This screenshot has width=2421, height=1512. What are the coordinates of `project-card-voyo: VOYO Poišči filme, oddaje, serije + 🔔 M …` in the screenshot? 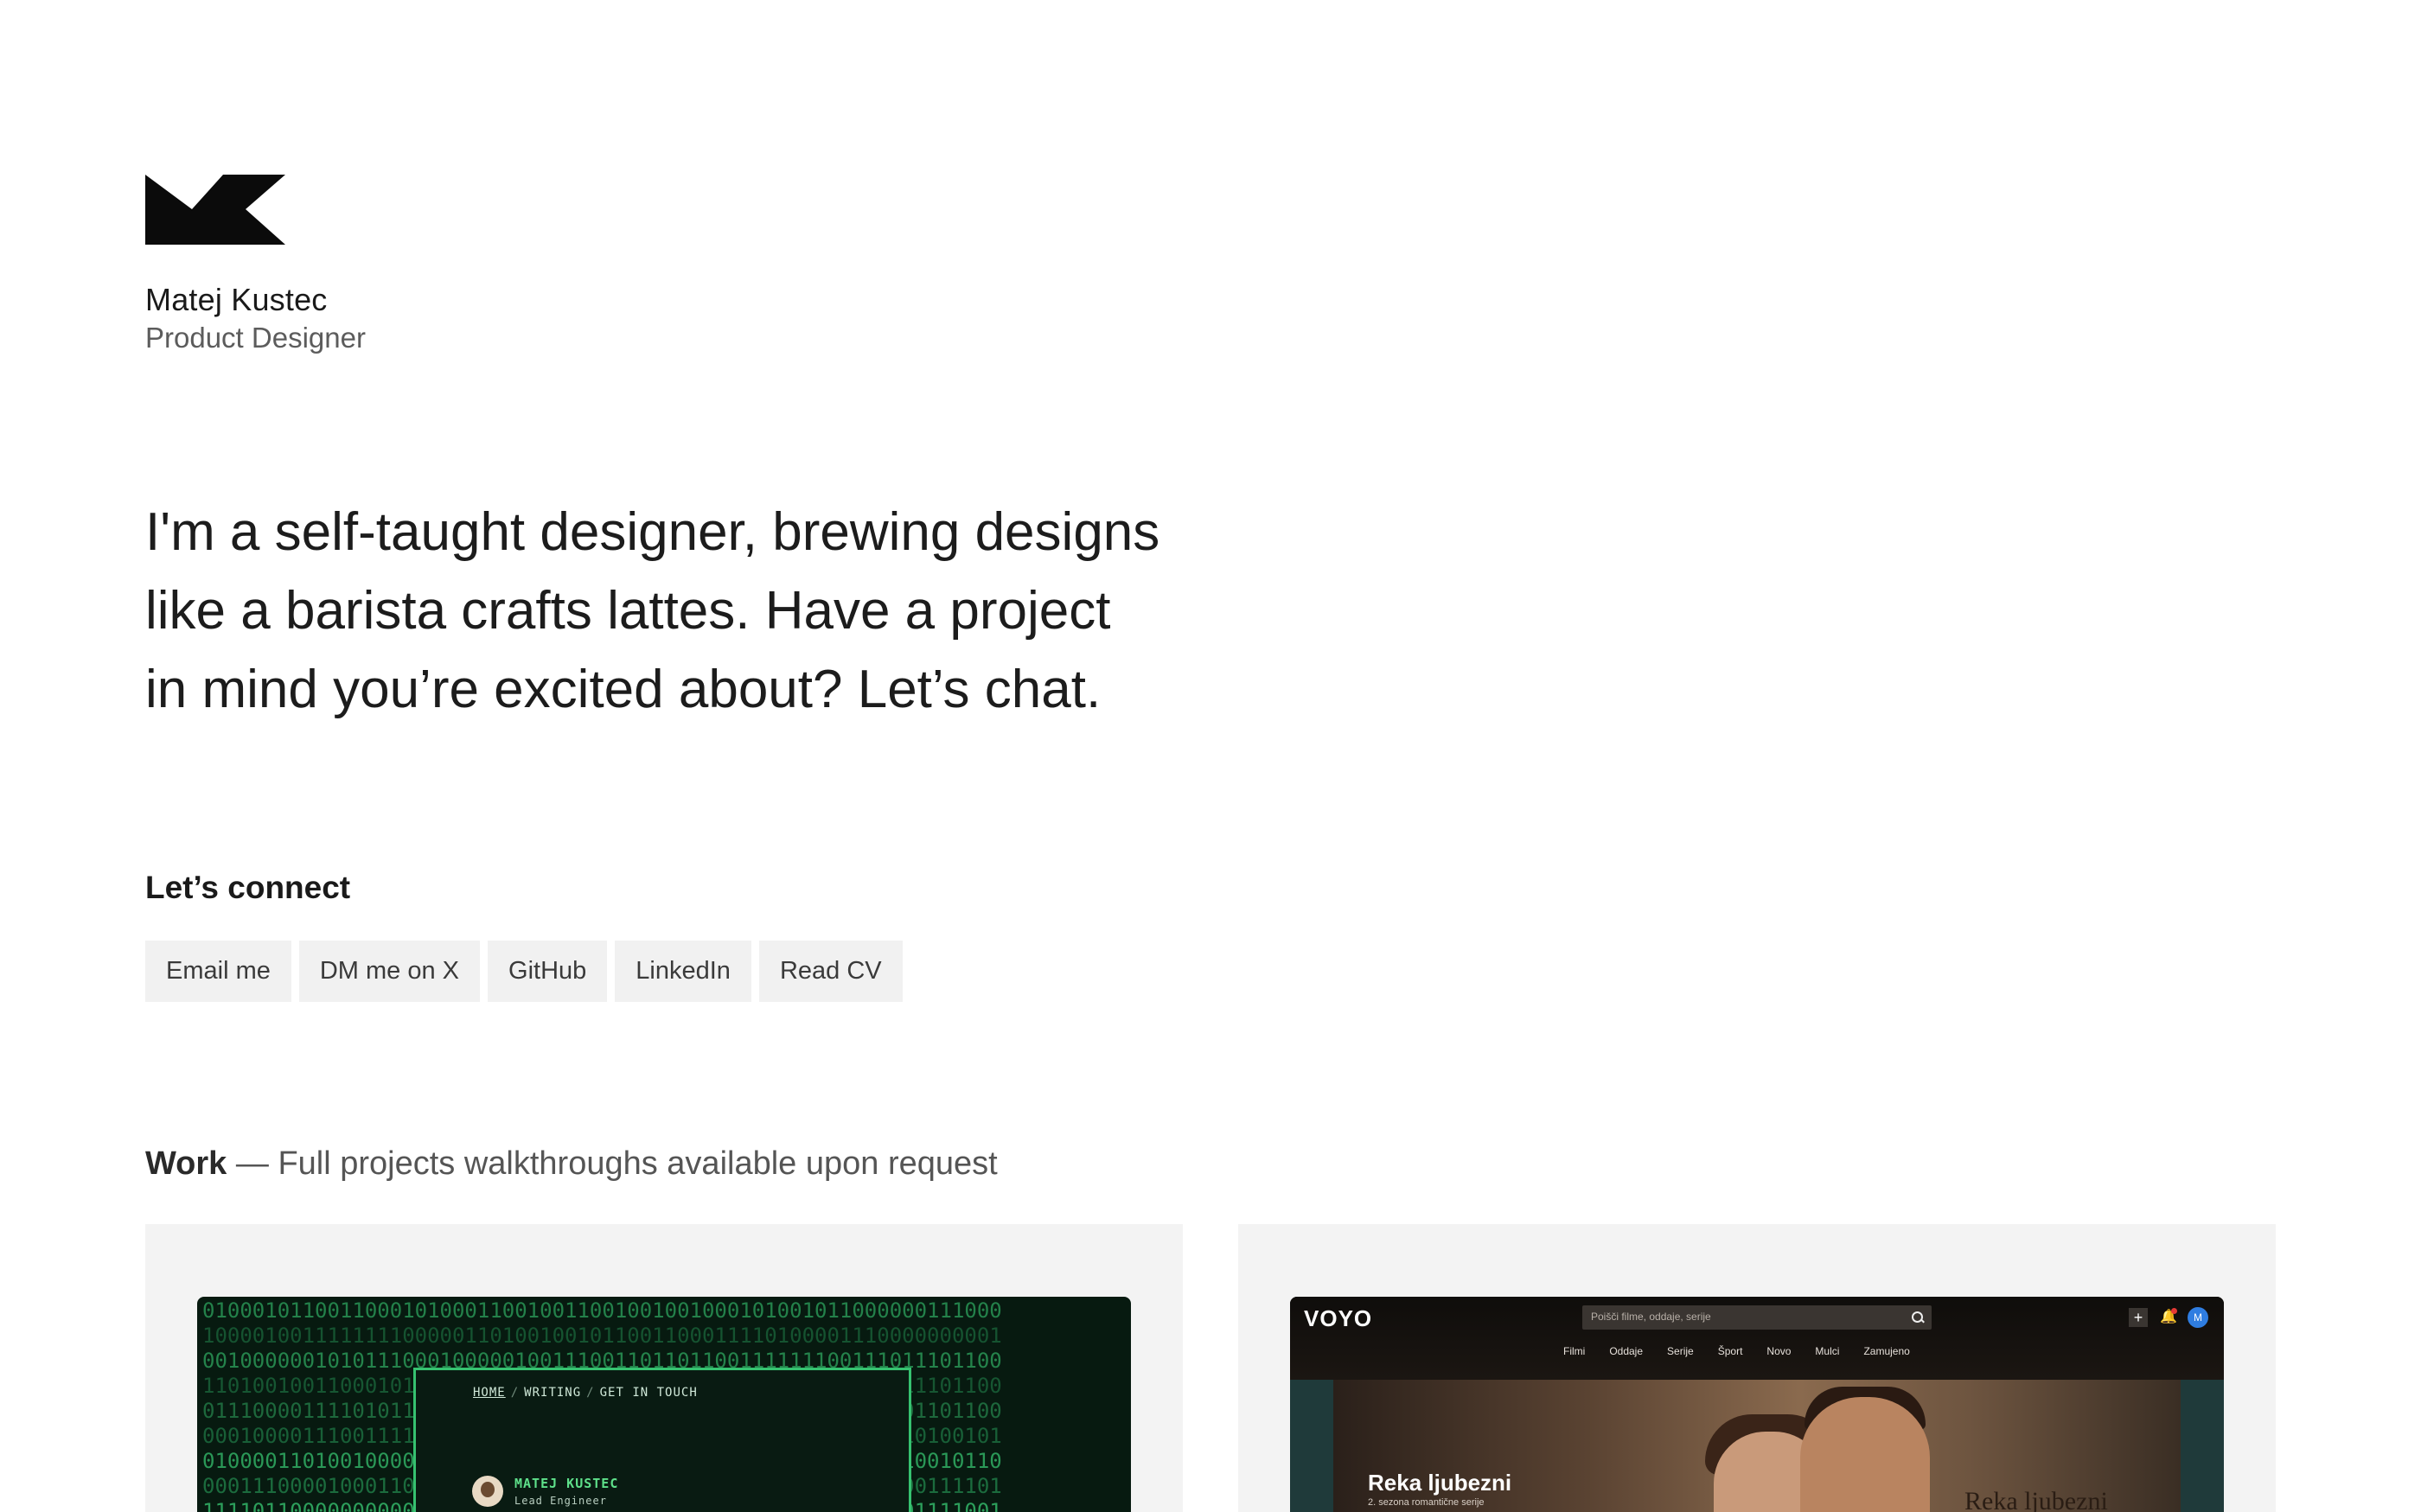 It's located at (1757, 1368).